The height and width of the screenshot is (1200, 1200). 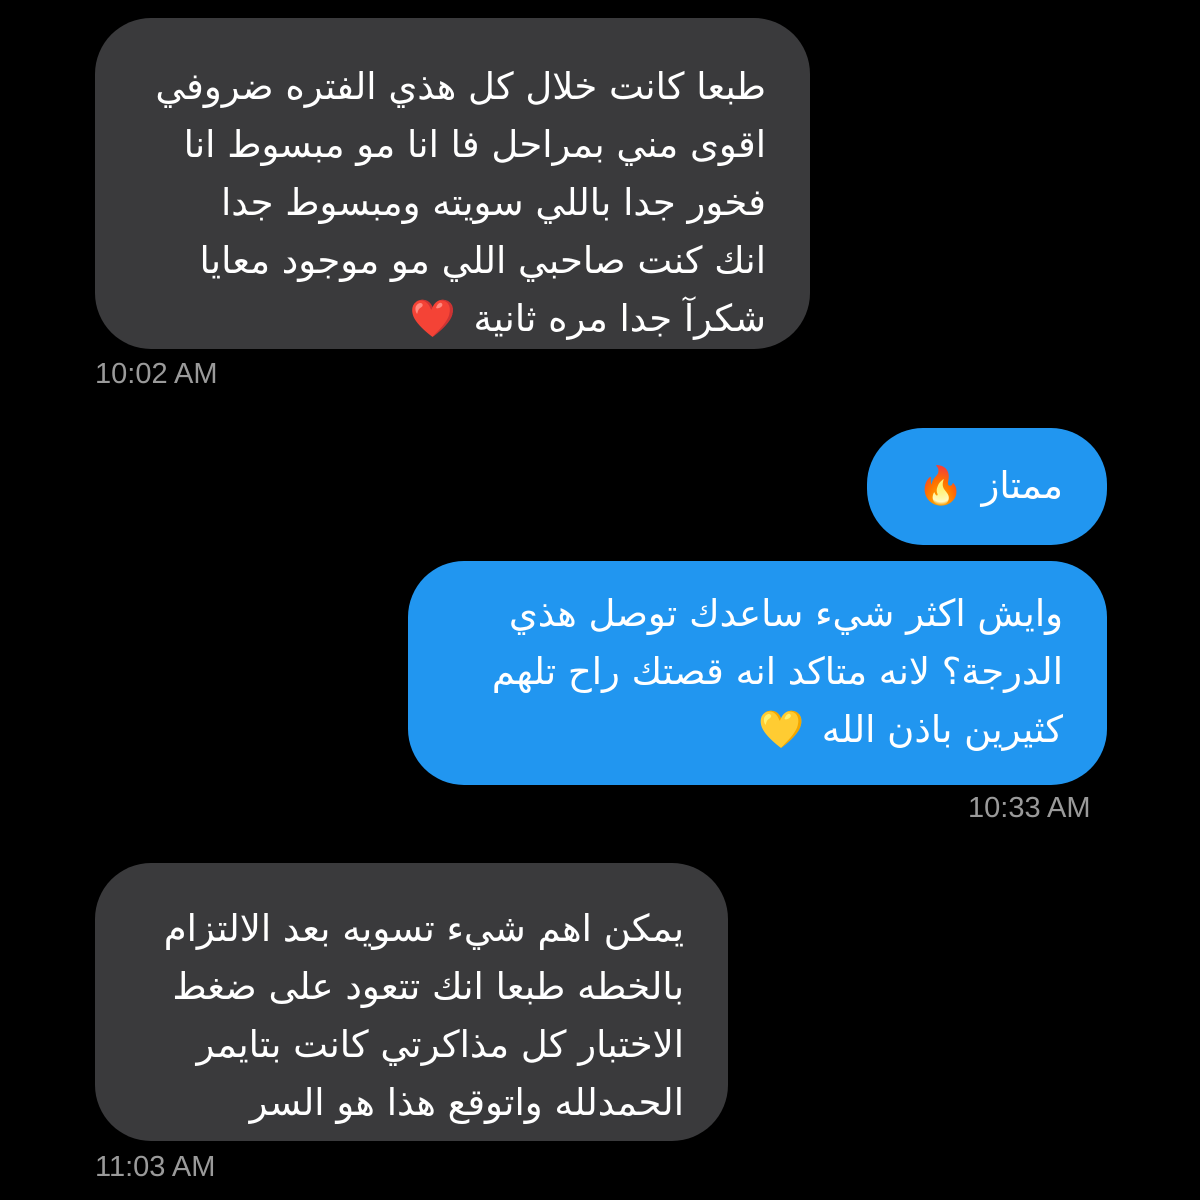 What do you see at coordinates (423, 928) in the screenshot?
I see `message-text-line: يمكن اهم شيء تسويه بعد الالتزام` at bounding box center [423, 928].